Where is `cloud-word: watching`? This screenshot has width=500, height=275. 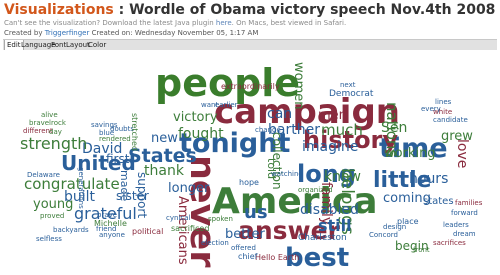 cloud-word: watching is located at coordinates (287, 174).